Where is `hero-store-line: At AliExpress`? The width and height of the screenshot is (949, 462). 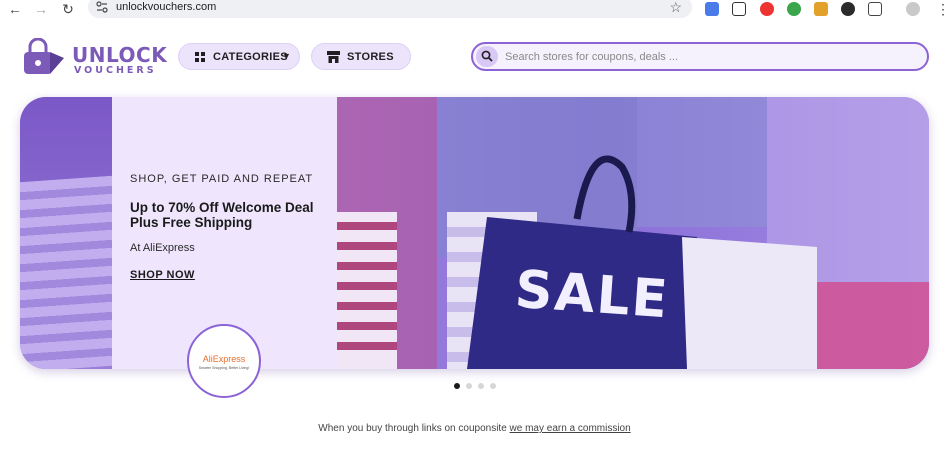
hero-store-line: At AliExpress is located at coordinates (162, 248).